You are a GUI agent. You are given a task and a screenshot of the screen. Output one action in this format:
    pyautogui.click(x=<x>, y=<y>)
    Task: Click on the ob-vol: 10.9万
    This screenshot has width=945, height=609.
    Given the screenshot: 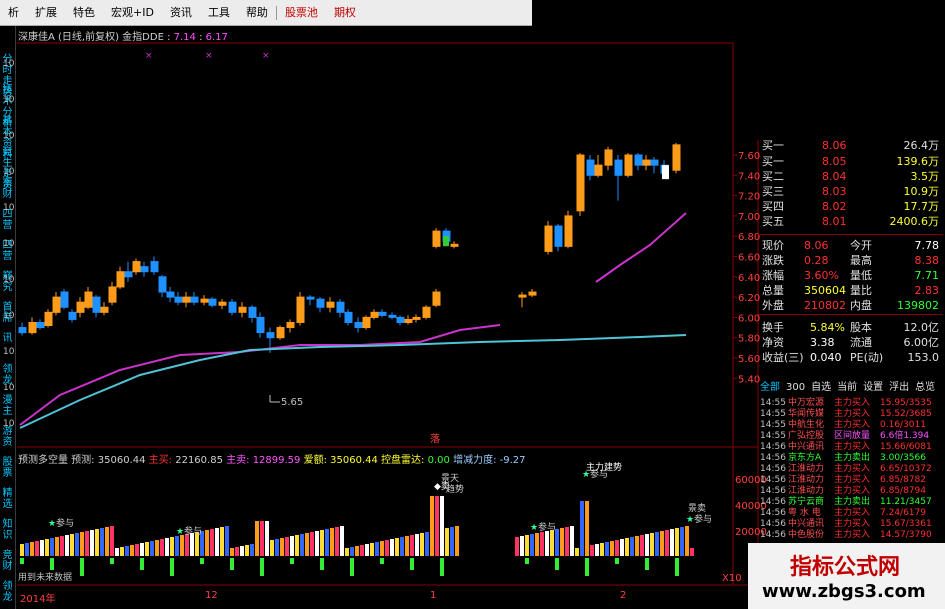 What is the action you would take?
    pyautogui.click(x=921, y=191)
    